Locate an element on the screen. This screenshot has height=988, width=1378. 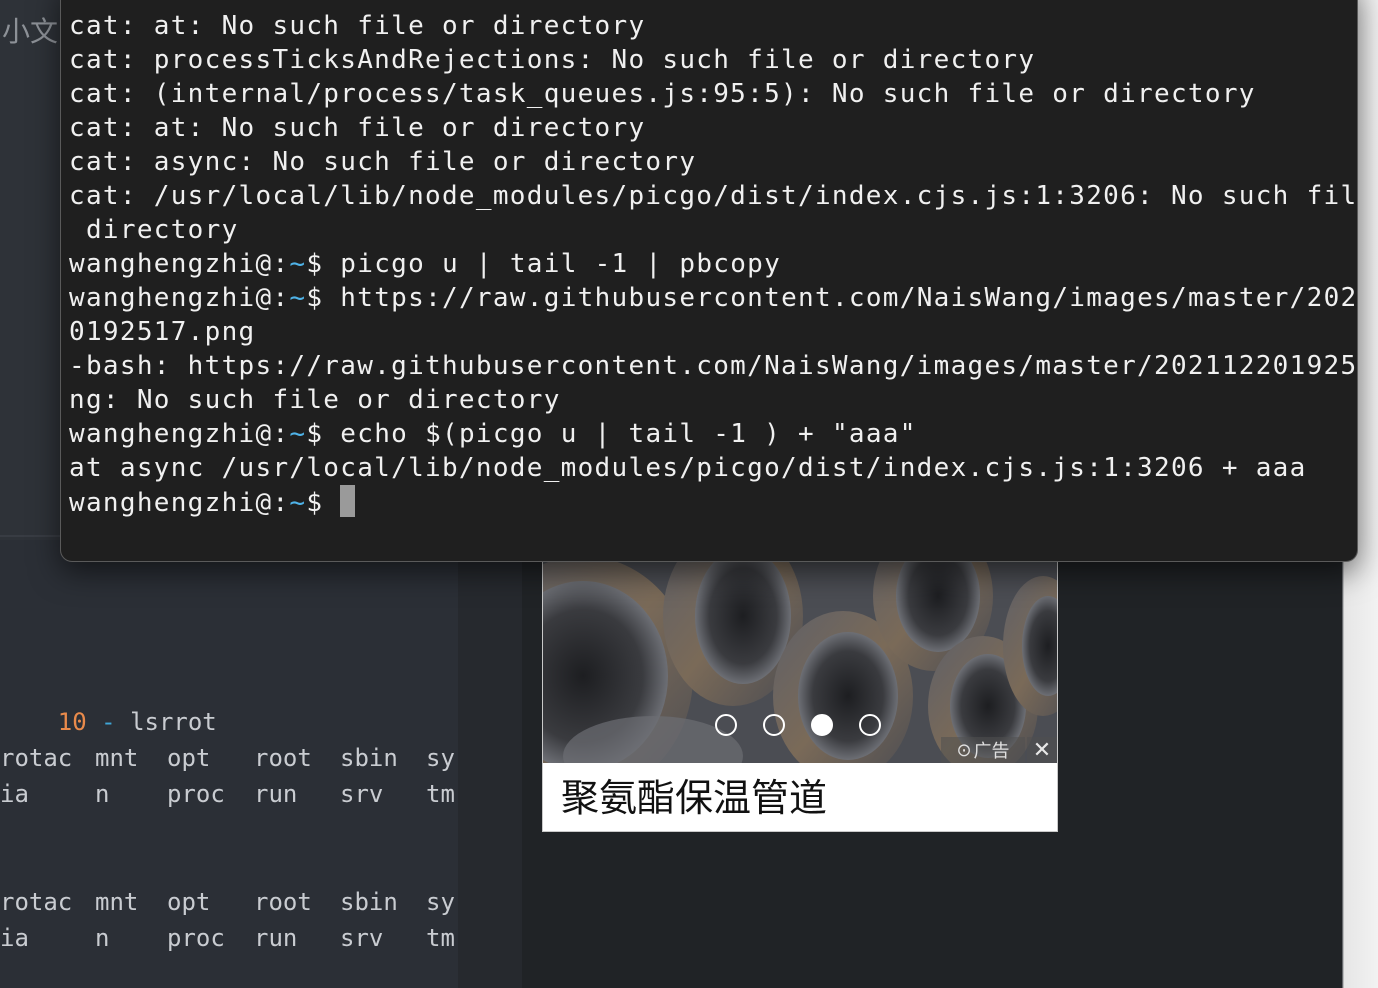
ad-banner: ⊙ 广告 ✕ 聚氨酯保温管道 is located at coordinates (800, 693).